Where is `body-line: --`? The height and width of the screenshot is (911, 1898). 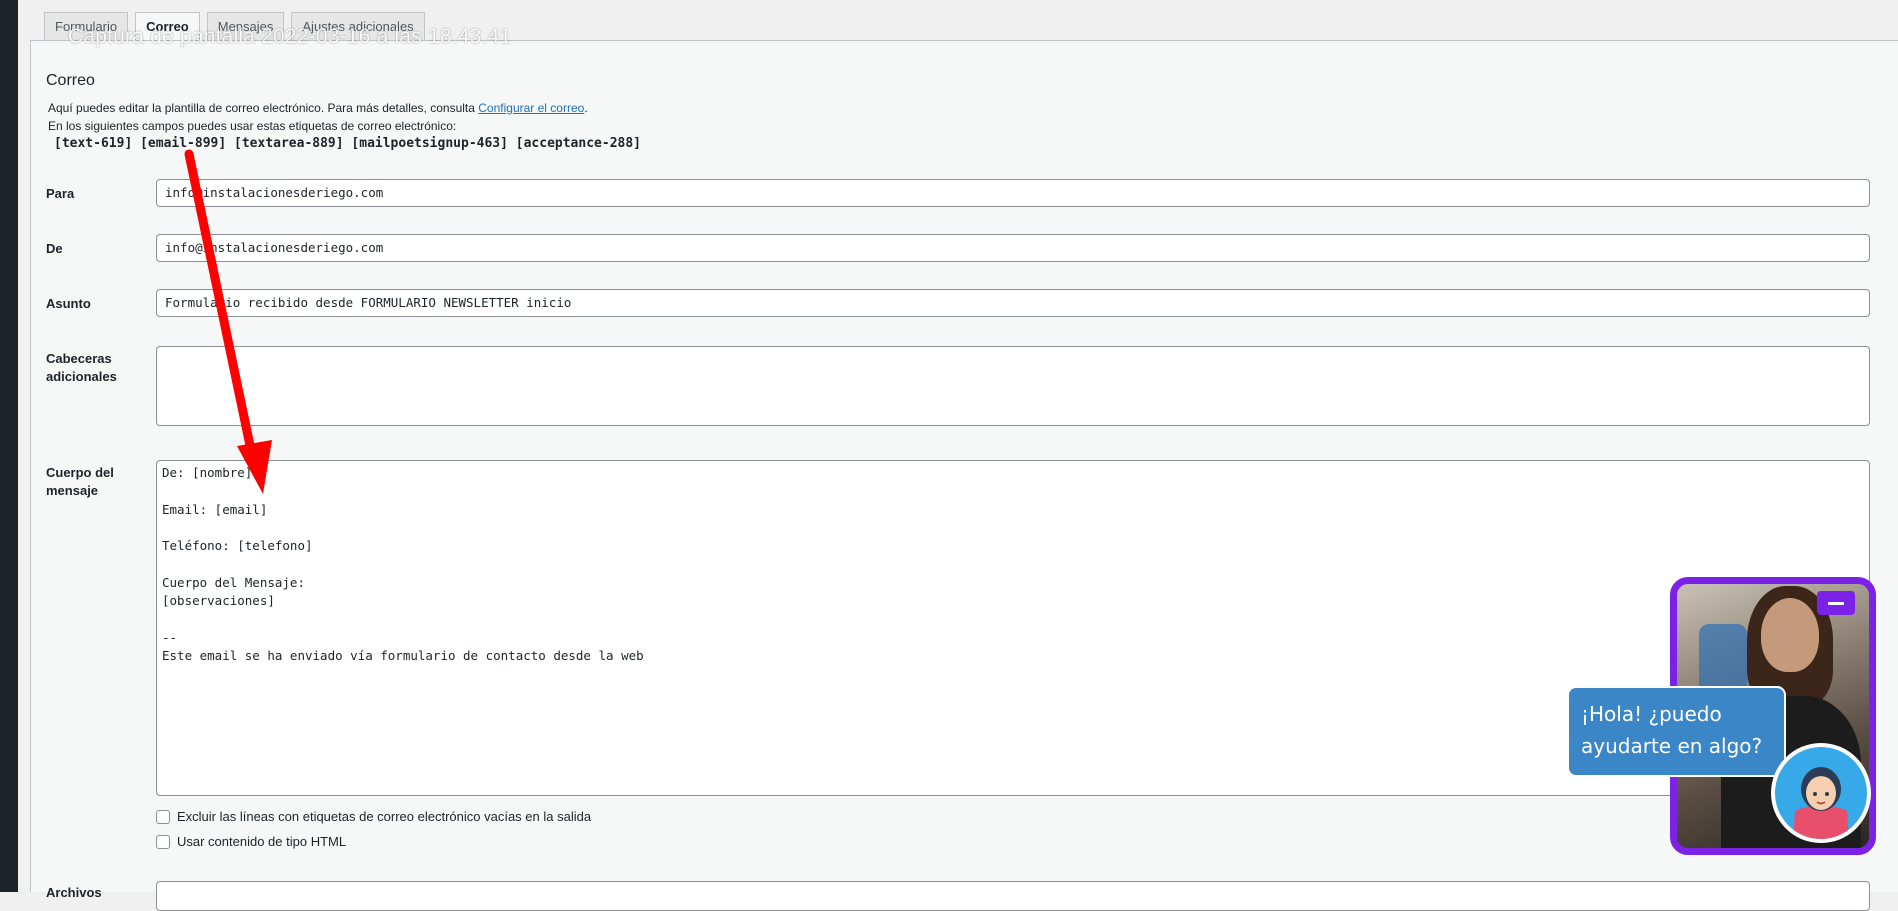 body-line: -- is located at coordinates (170, 637).